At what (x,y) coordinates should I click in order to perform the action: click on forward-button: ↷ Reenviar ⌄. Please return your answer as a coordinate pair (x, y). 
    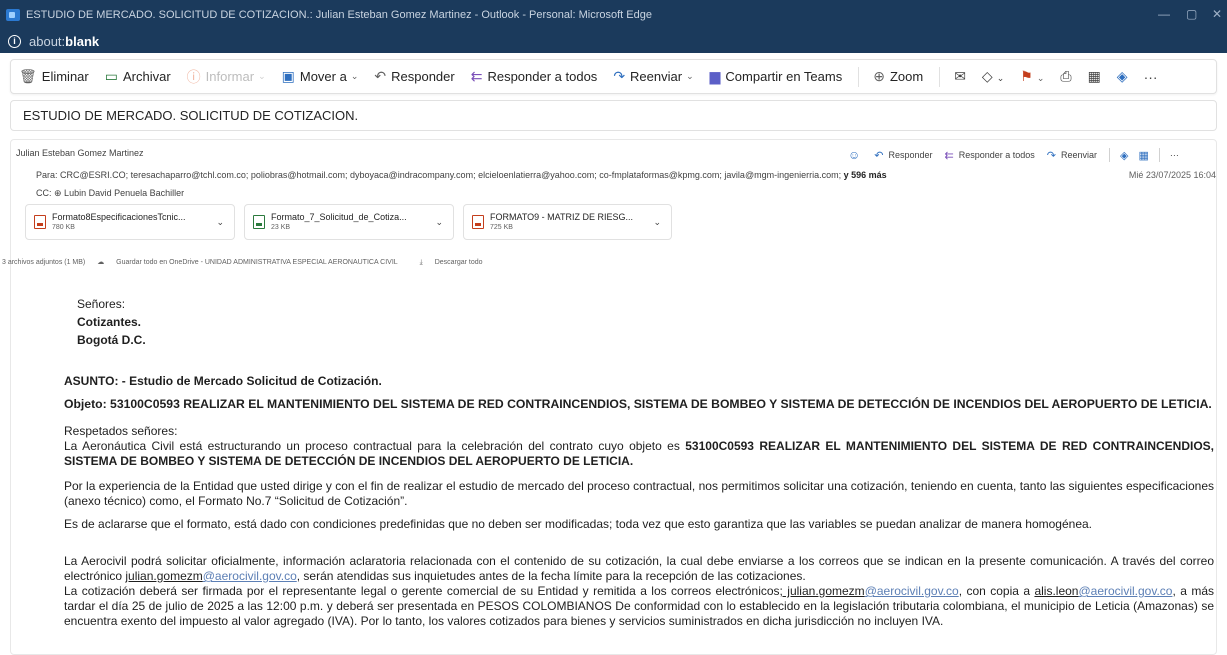
    Looking at the image, I should click on (653, 76).